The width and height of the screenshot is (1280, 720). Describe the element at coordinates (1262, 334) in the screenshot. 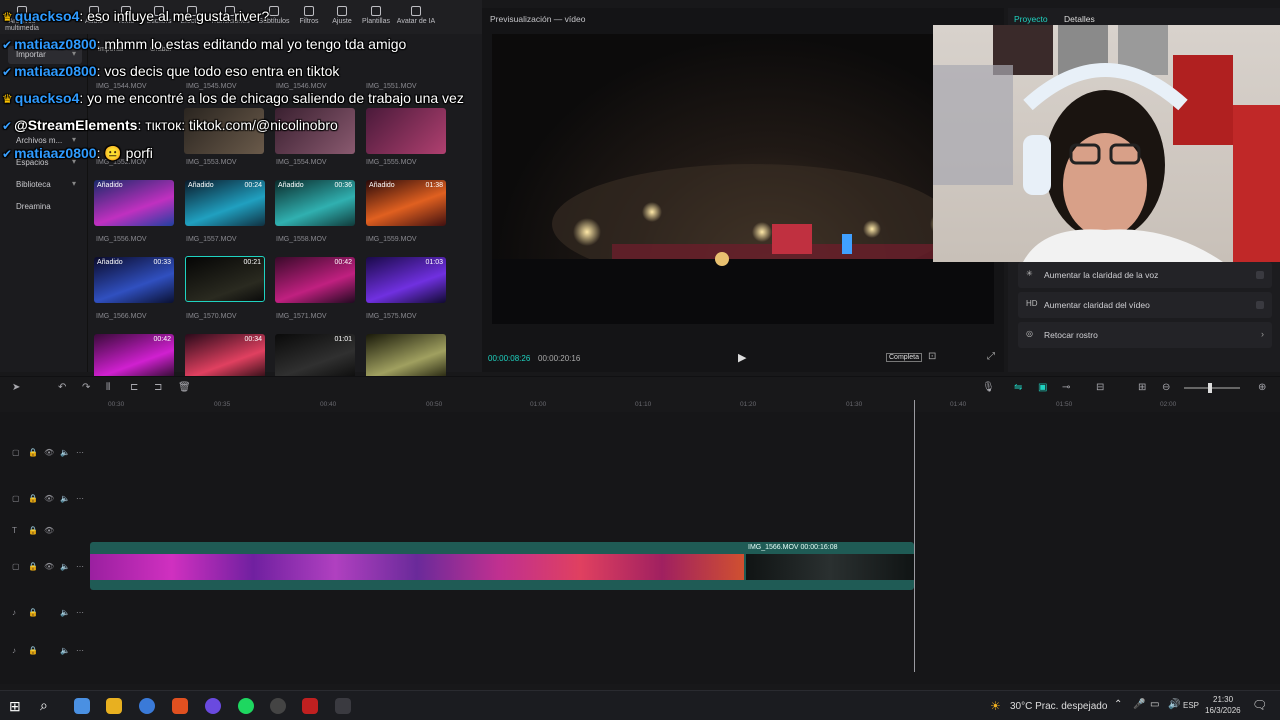

I see `chevron-right-icon: ›` at that location.